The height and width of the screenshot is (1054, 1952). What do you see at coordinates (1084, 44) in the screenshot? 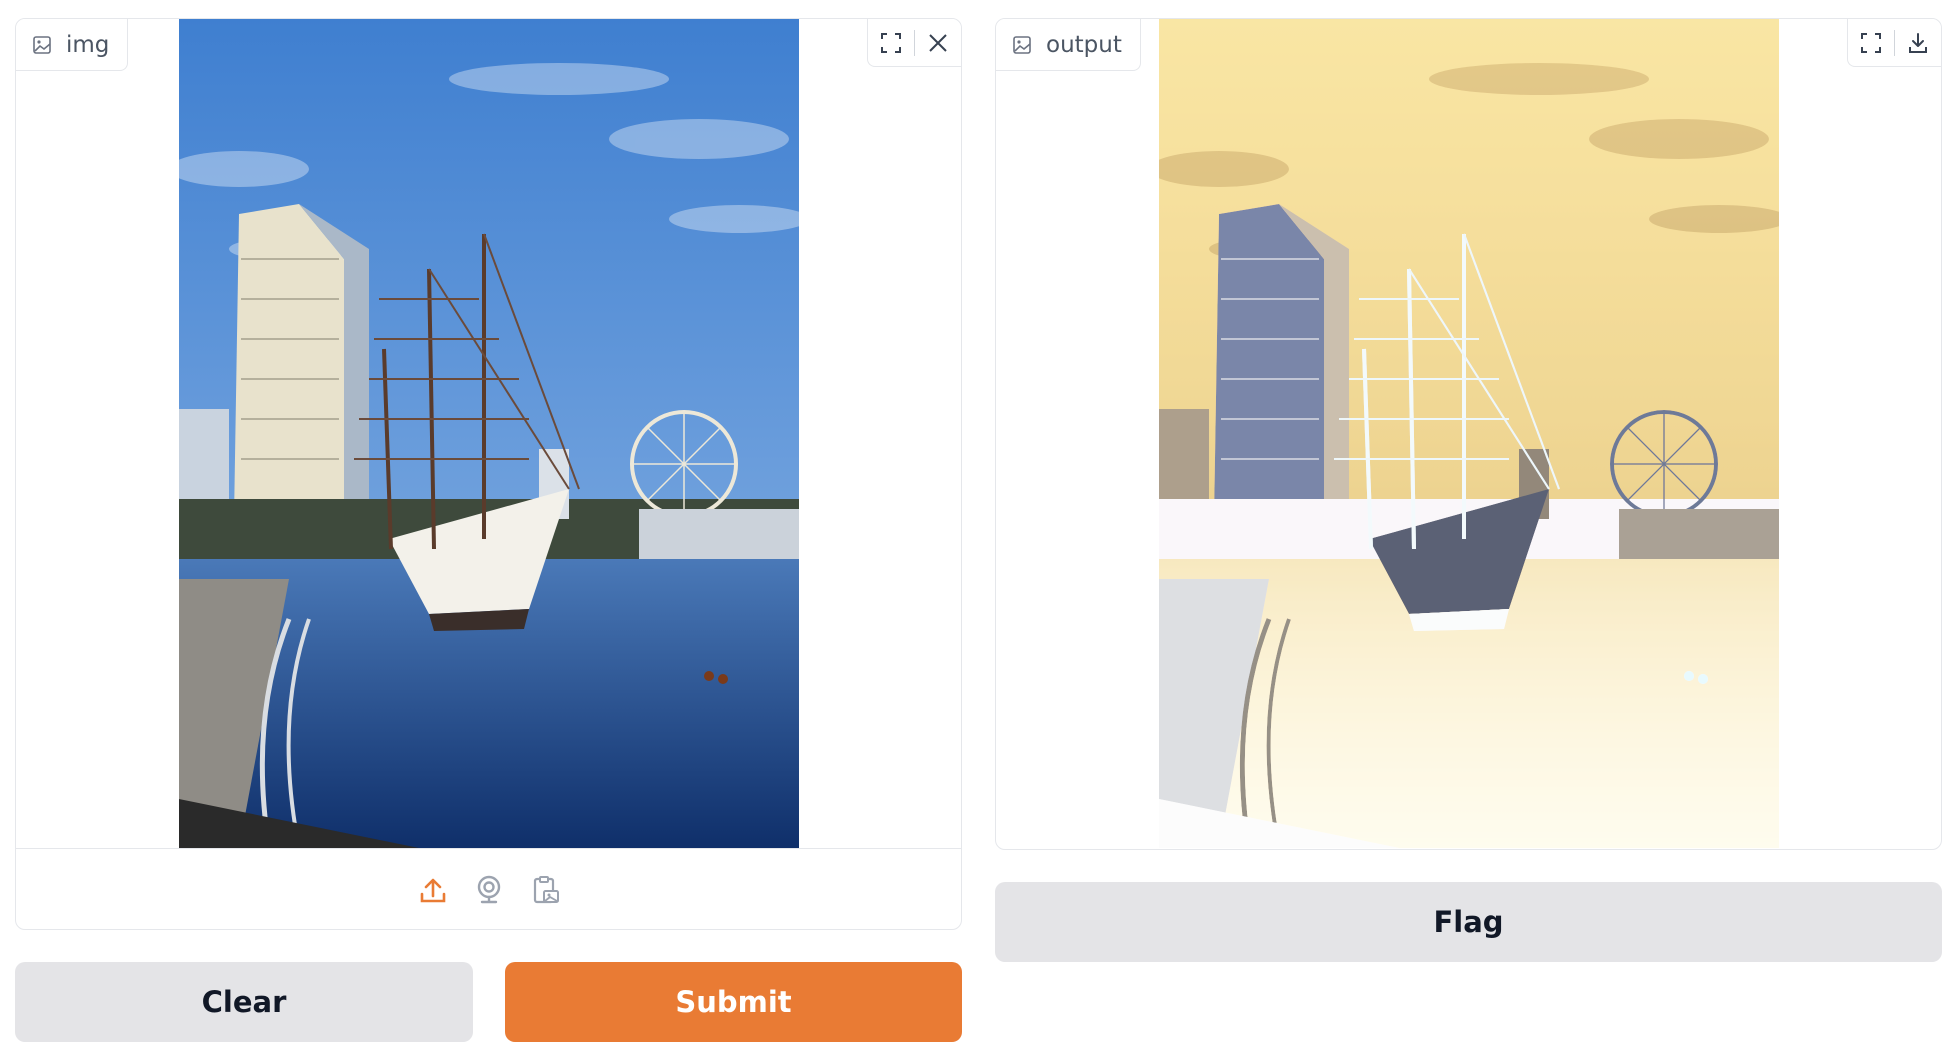
I see `output-label: output` at bounding box center [1084, 44].